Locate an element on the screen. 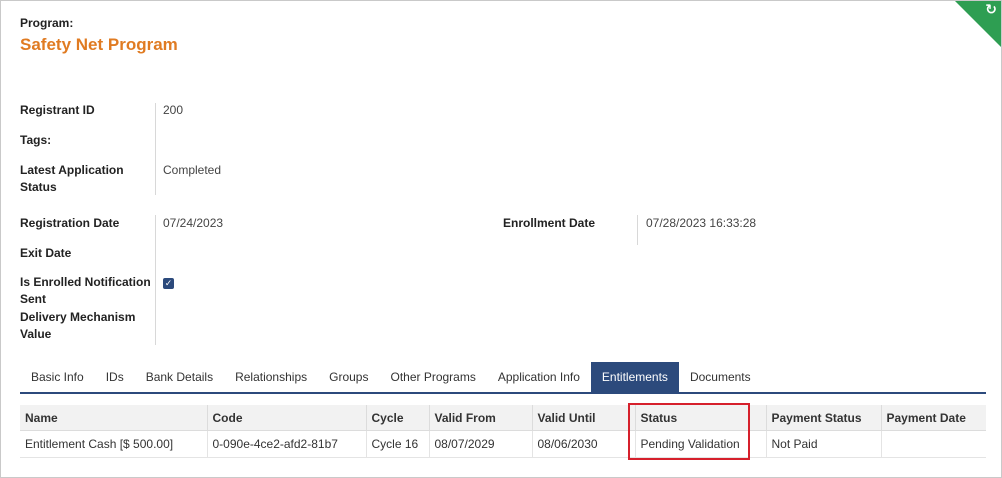 This screenshot has height=478, width=1002. column-header-name: Name is located at coordinates (114, 418).